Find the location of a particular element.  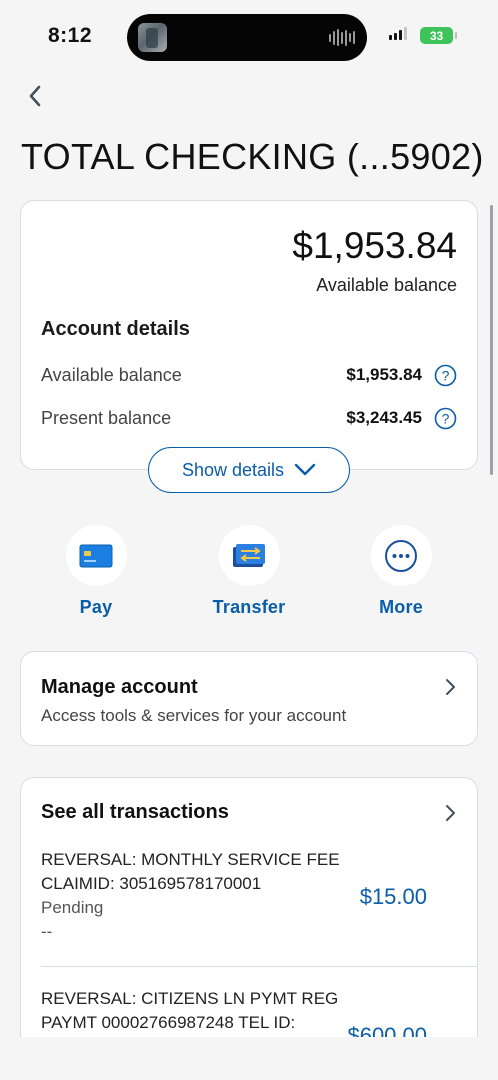

battery-icon: 33 is located at coordinates (438, 35).